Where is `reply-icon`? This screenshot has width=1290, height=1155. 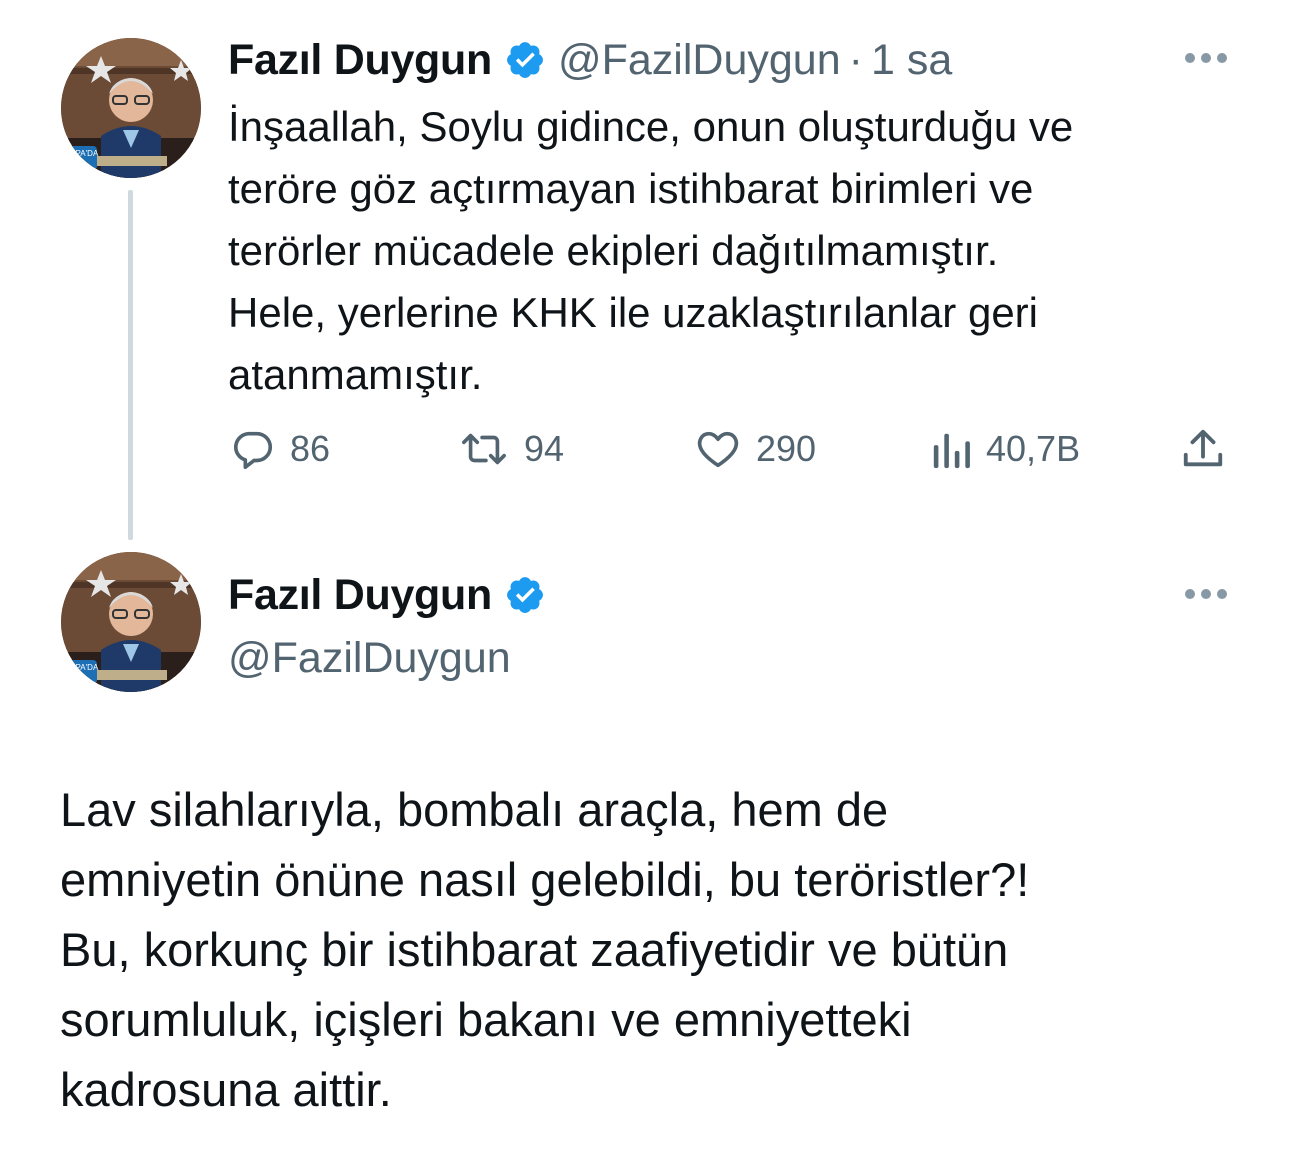
reply-icon is located at coordinates (253, 450).